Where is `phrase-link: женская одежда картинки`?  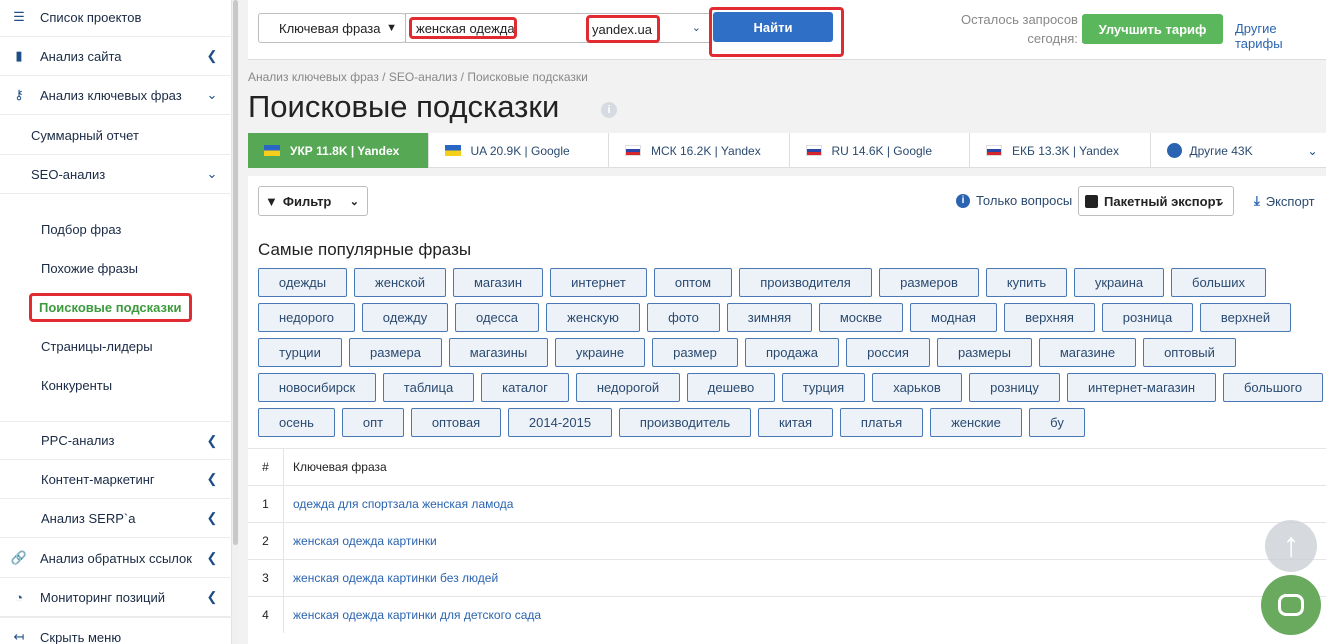
phrase-link: женская одежда картинки is located at coordinates (360, 541).